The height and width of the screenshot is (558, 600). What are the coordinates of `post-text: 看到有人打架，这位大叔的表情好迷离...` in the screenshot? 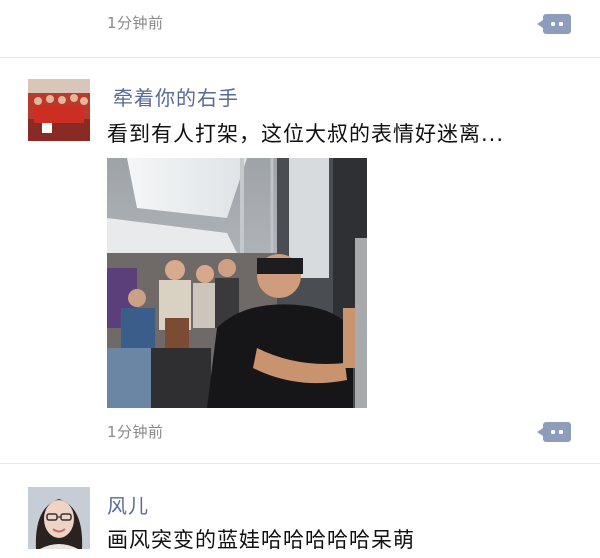 It's located at (306, 134).